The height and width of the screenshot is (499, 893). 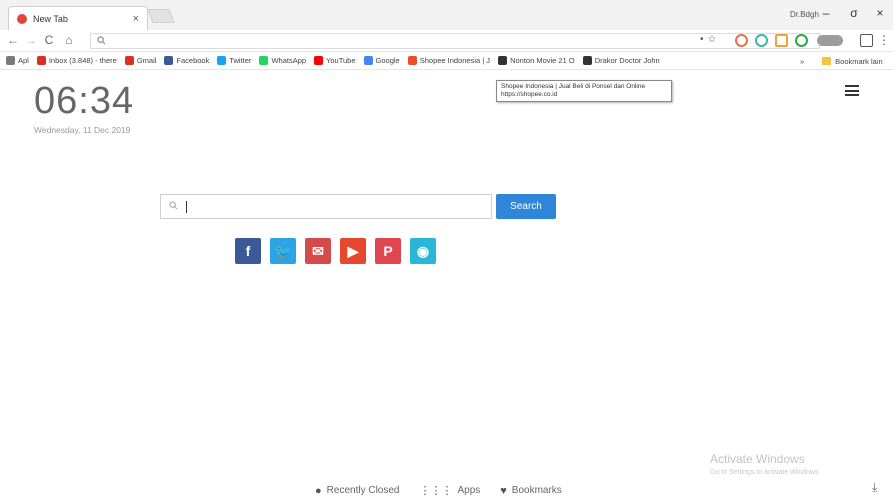 I want to click on text-caret, so click(x=186, y=206).